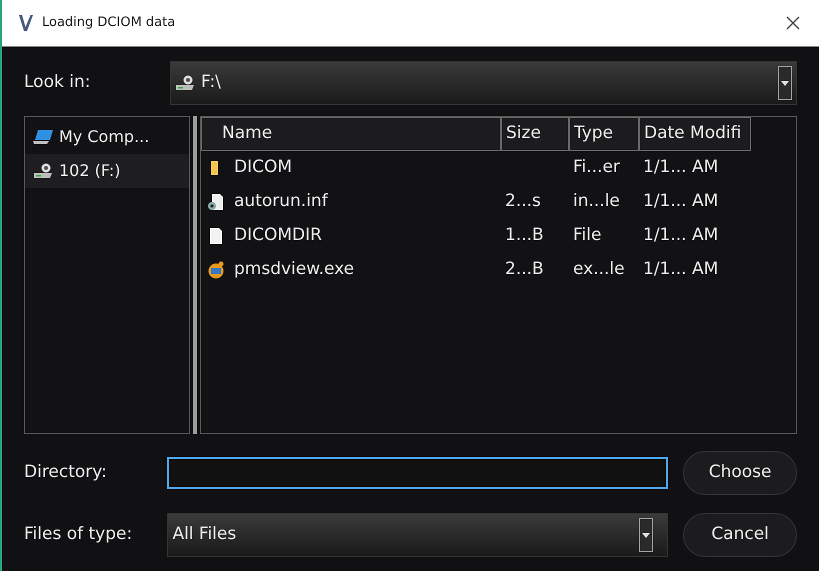 The height and width of the screenshot is (571, 819). I want to click on file-type-value: All Files, so click(205, 534).